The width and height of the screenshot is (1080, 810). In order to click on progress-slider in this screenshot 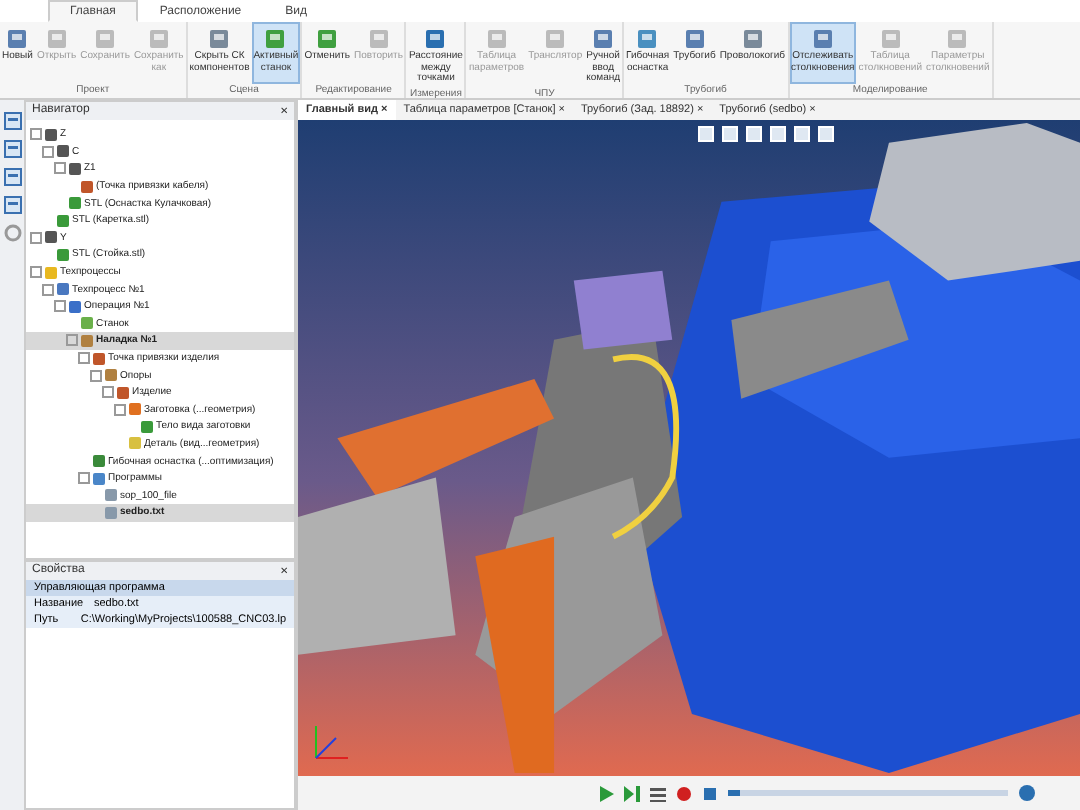, I will do `click(868, 793)`.